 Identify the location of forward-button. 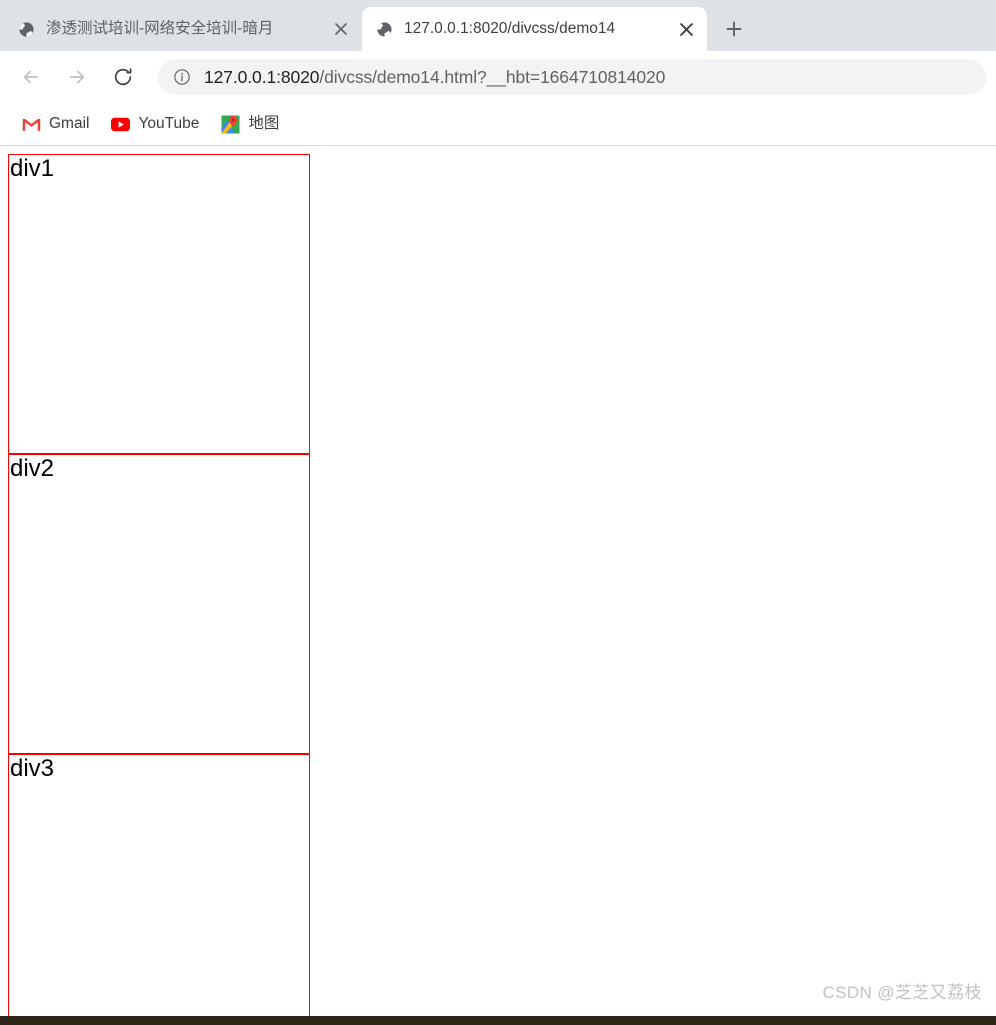
(77, 77).